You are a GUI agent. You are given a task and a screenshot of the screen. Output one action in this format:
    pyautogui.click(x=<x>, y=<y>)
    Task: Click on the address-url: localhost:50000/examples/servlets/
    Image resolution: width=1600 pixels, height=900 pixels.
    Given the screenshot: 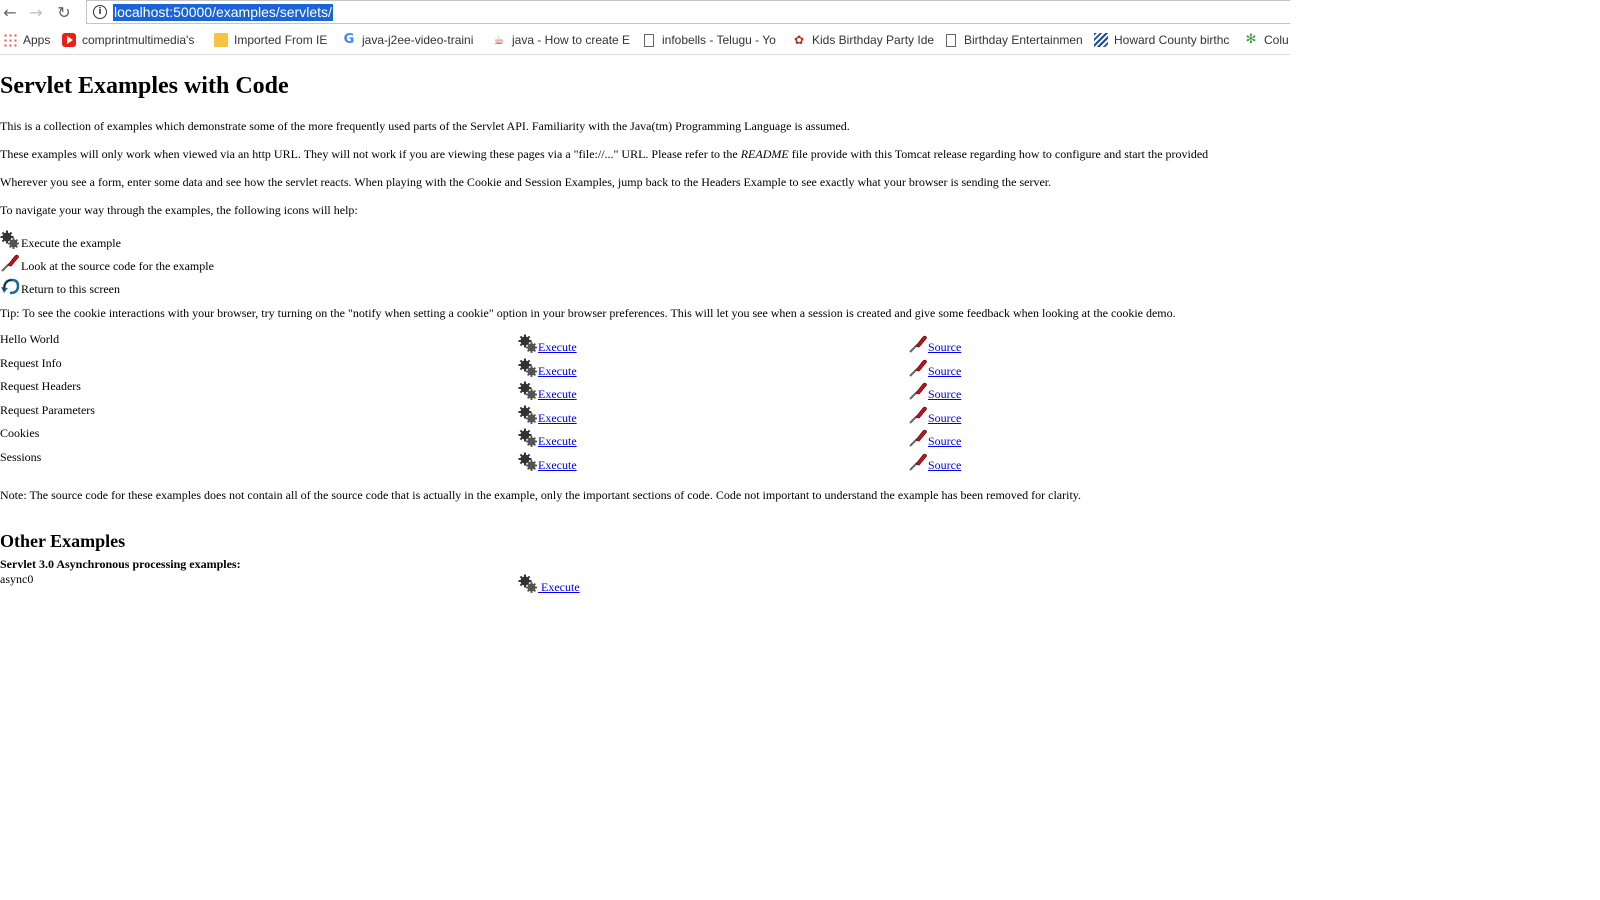 What is the action you would take?
    pyautogui.click(x=223, y=12)
    